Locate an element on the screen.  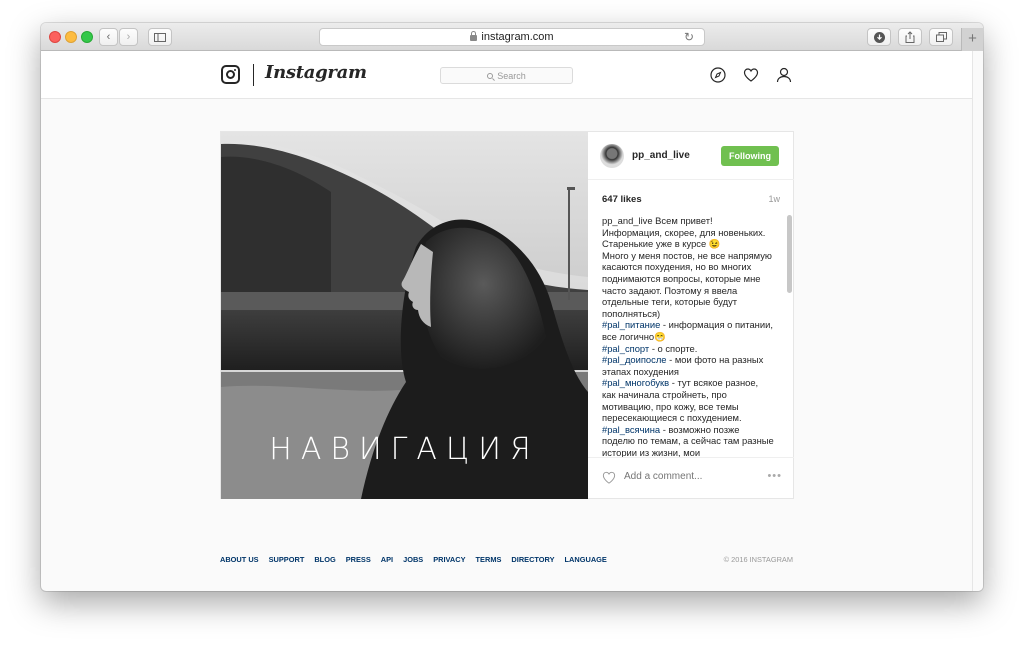
share-button is located at coordinates (910, 37).